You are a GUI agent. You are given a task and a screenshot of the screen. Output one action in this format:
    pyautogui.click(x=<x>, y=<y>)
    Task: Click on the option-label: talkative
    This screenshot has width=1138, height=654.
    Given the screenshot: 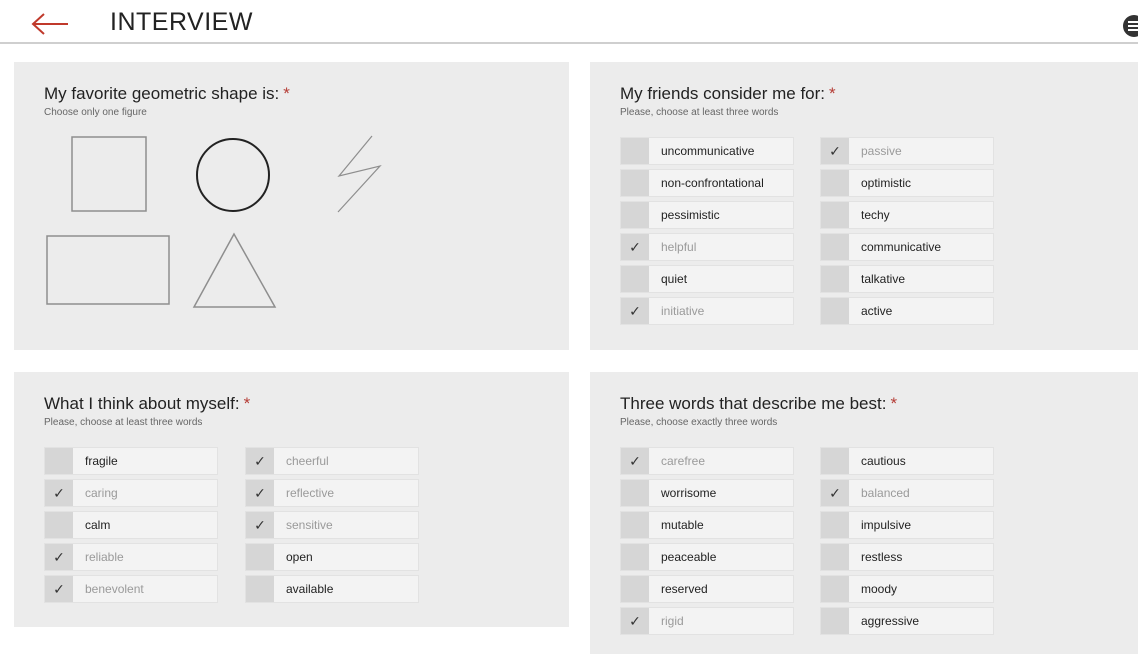 What is the action you would take?
    pyautogui.click(x=883, y=279)
    